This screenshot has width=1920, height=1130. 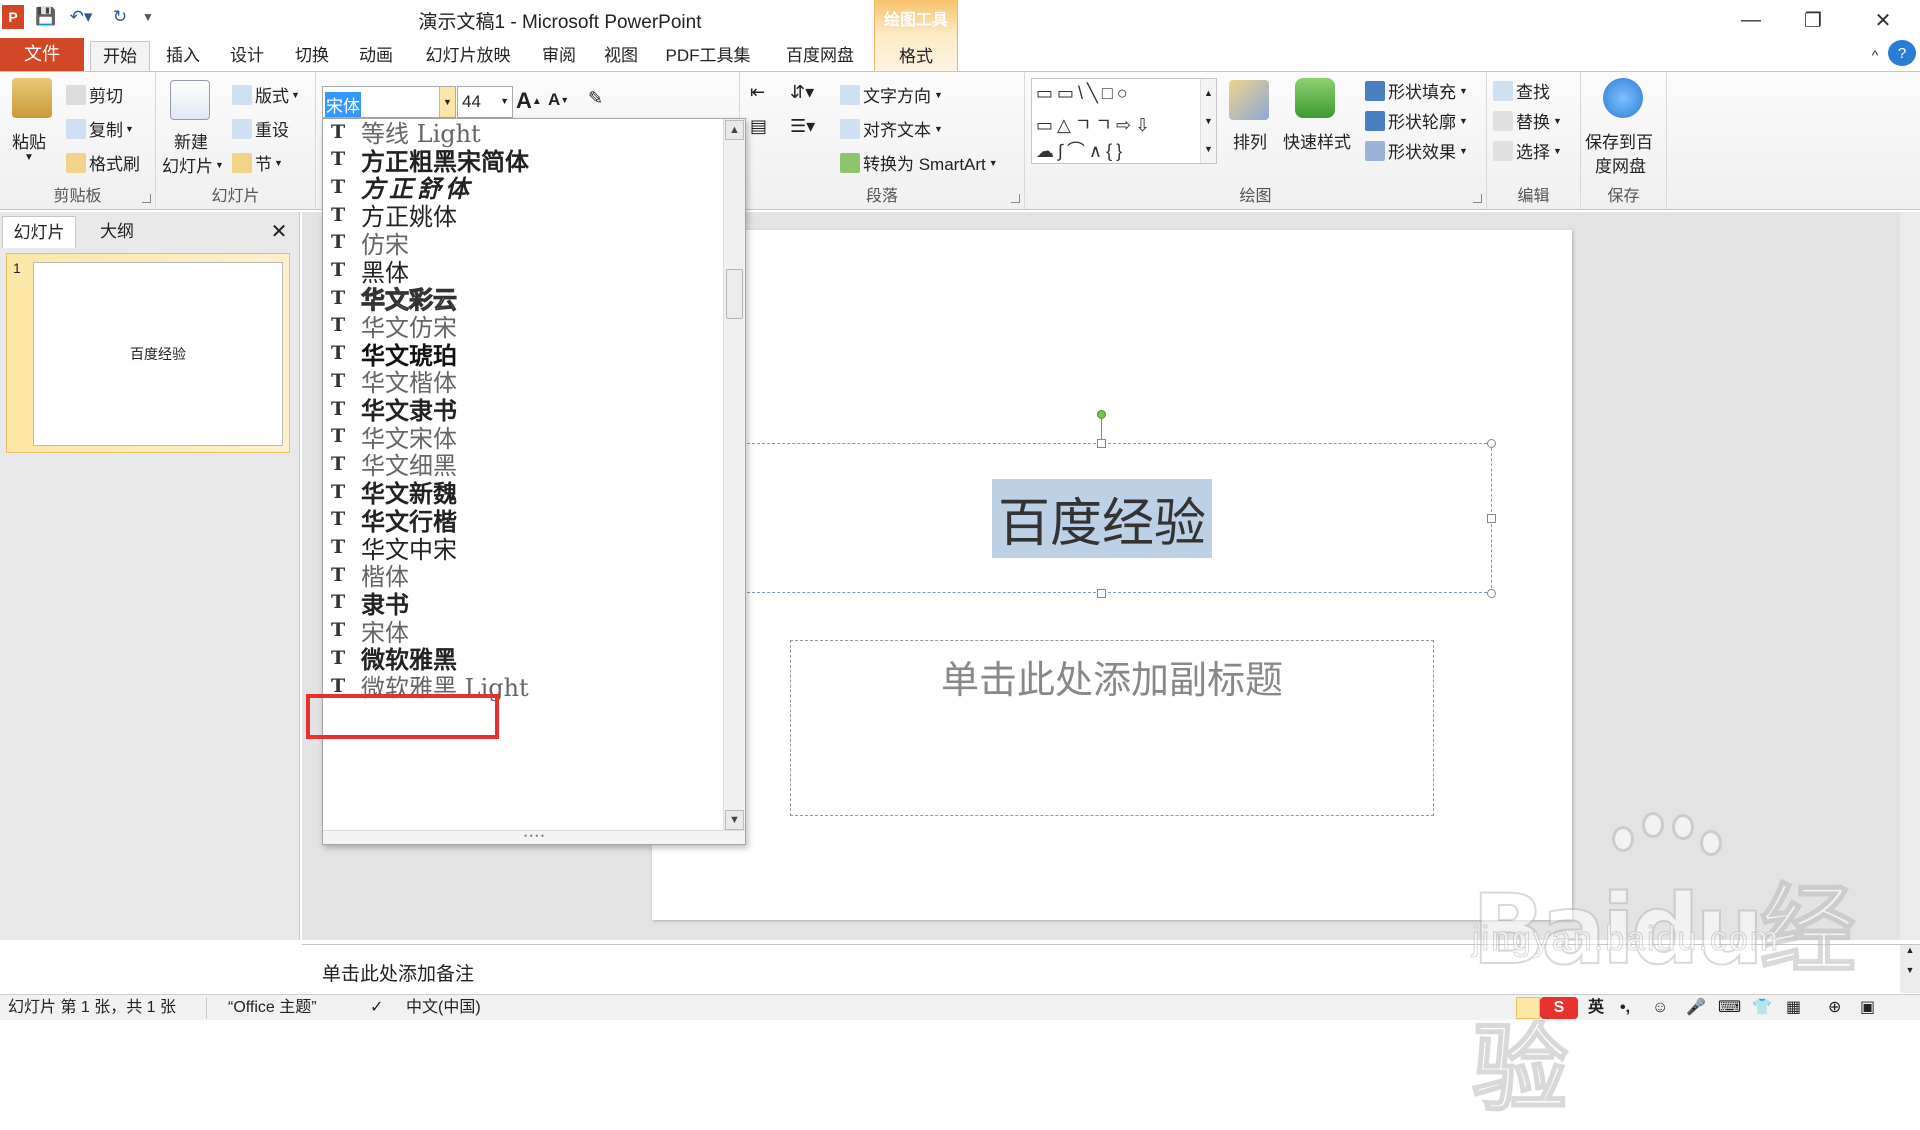 What do you see at coordinates (117, 232) in the screenshot?
I see `tab-outline: 大纲` at bounding box center [117, 232].